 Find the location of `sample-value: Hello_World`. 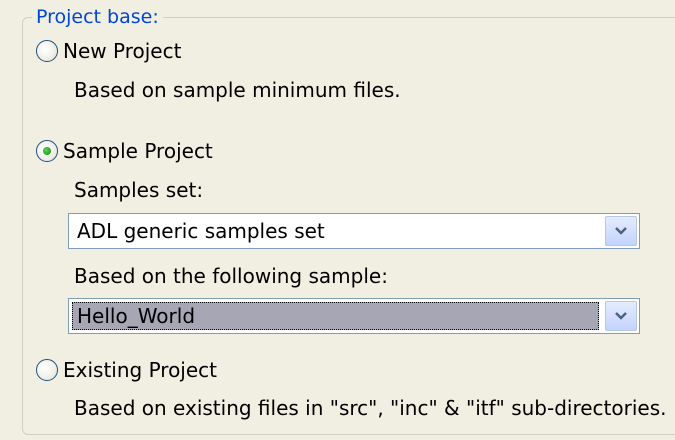

sample-value: Hello_World is located at coordinates (136, 316).